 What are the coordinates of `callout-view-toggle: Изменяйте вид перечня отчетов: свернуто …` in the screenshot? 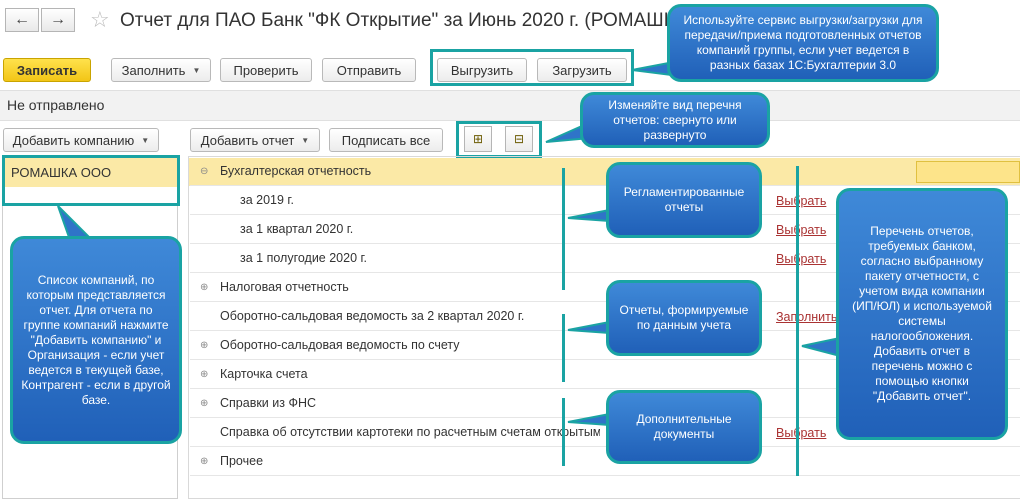 It's located at (675, 120).